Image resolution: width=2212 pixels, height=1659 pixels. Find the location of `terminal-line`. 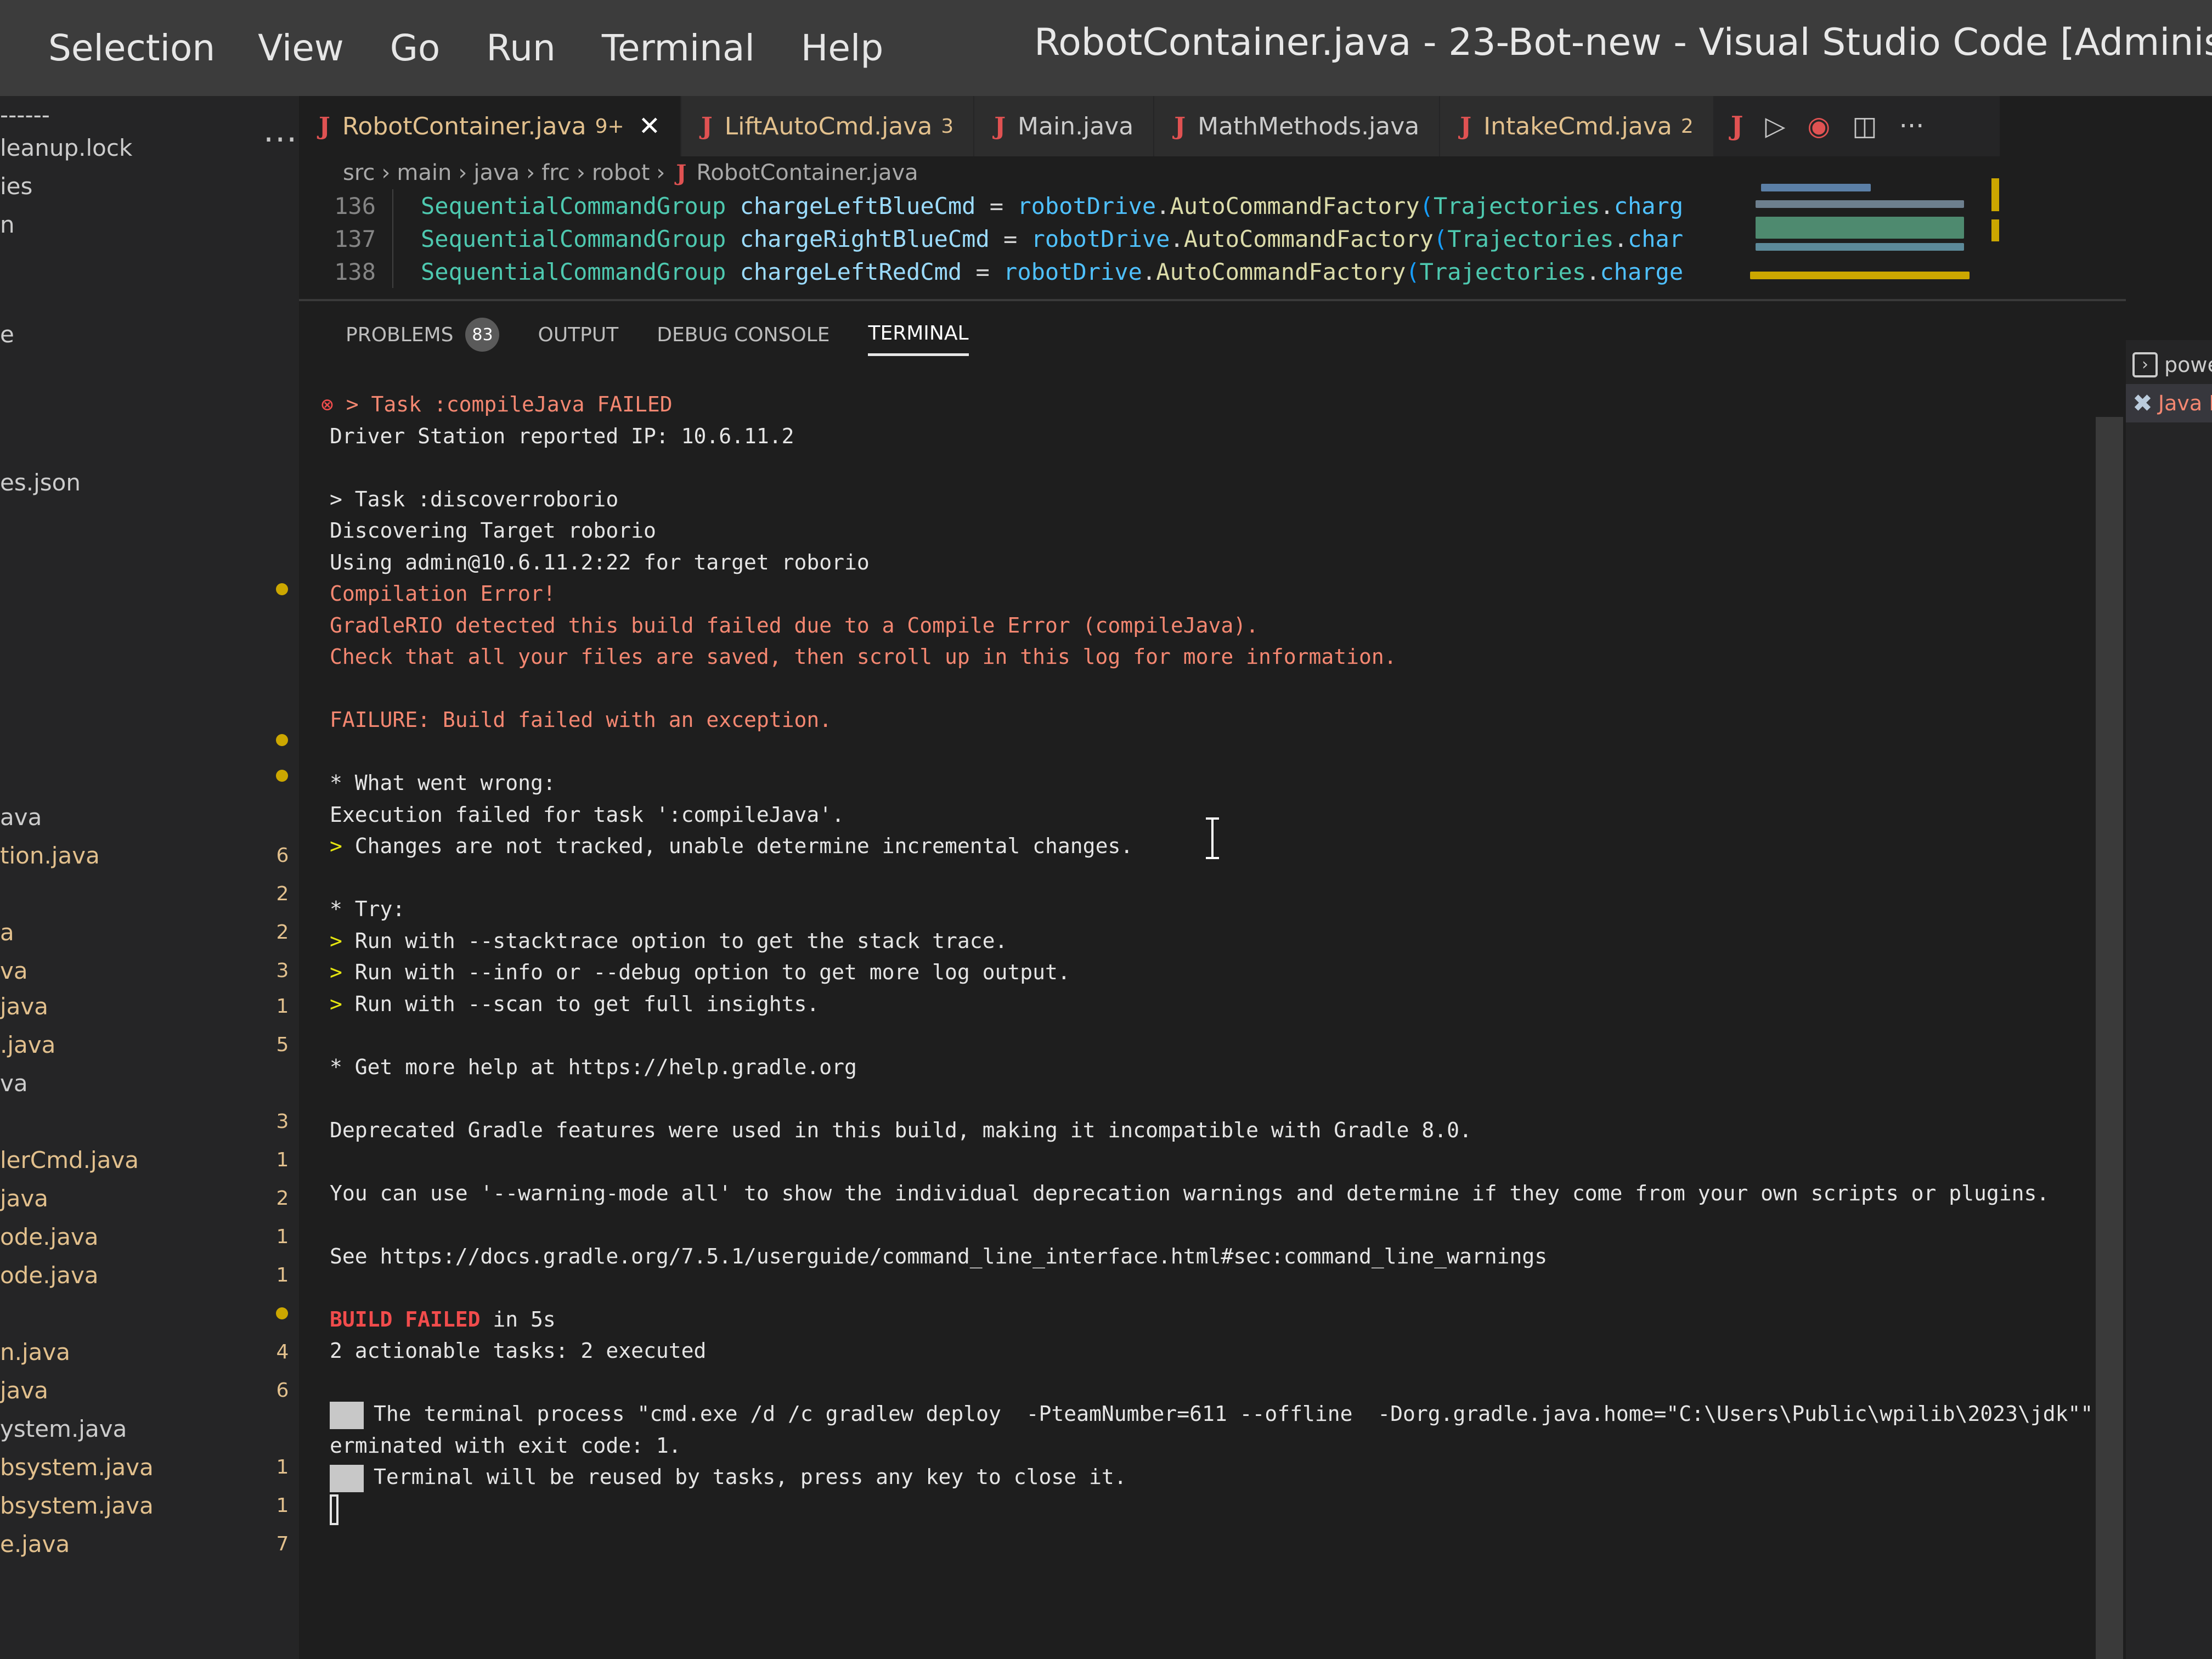

terminal-line is located at coordinates (1212, 1509).